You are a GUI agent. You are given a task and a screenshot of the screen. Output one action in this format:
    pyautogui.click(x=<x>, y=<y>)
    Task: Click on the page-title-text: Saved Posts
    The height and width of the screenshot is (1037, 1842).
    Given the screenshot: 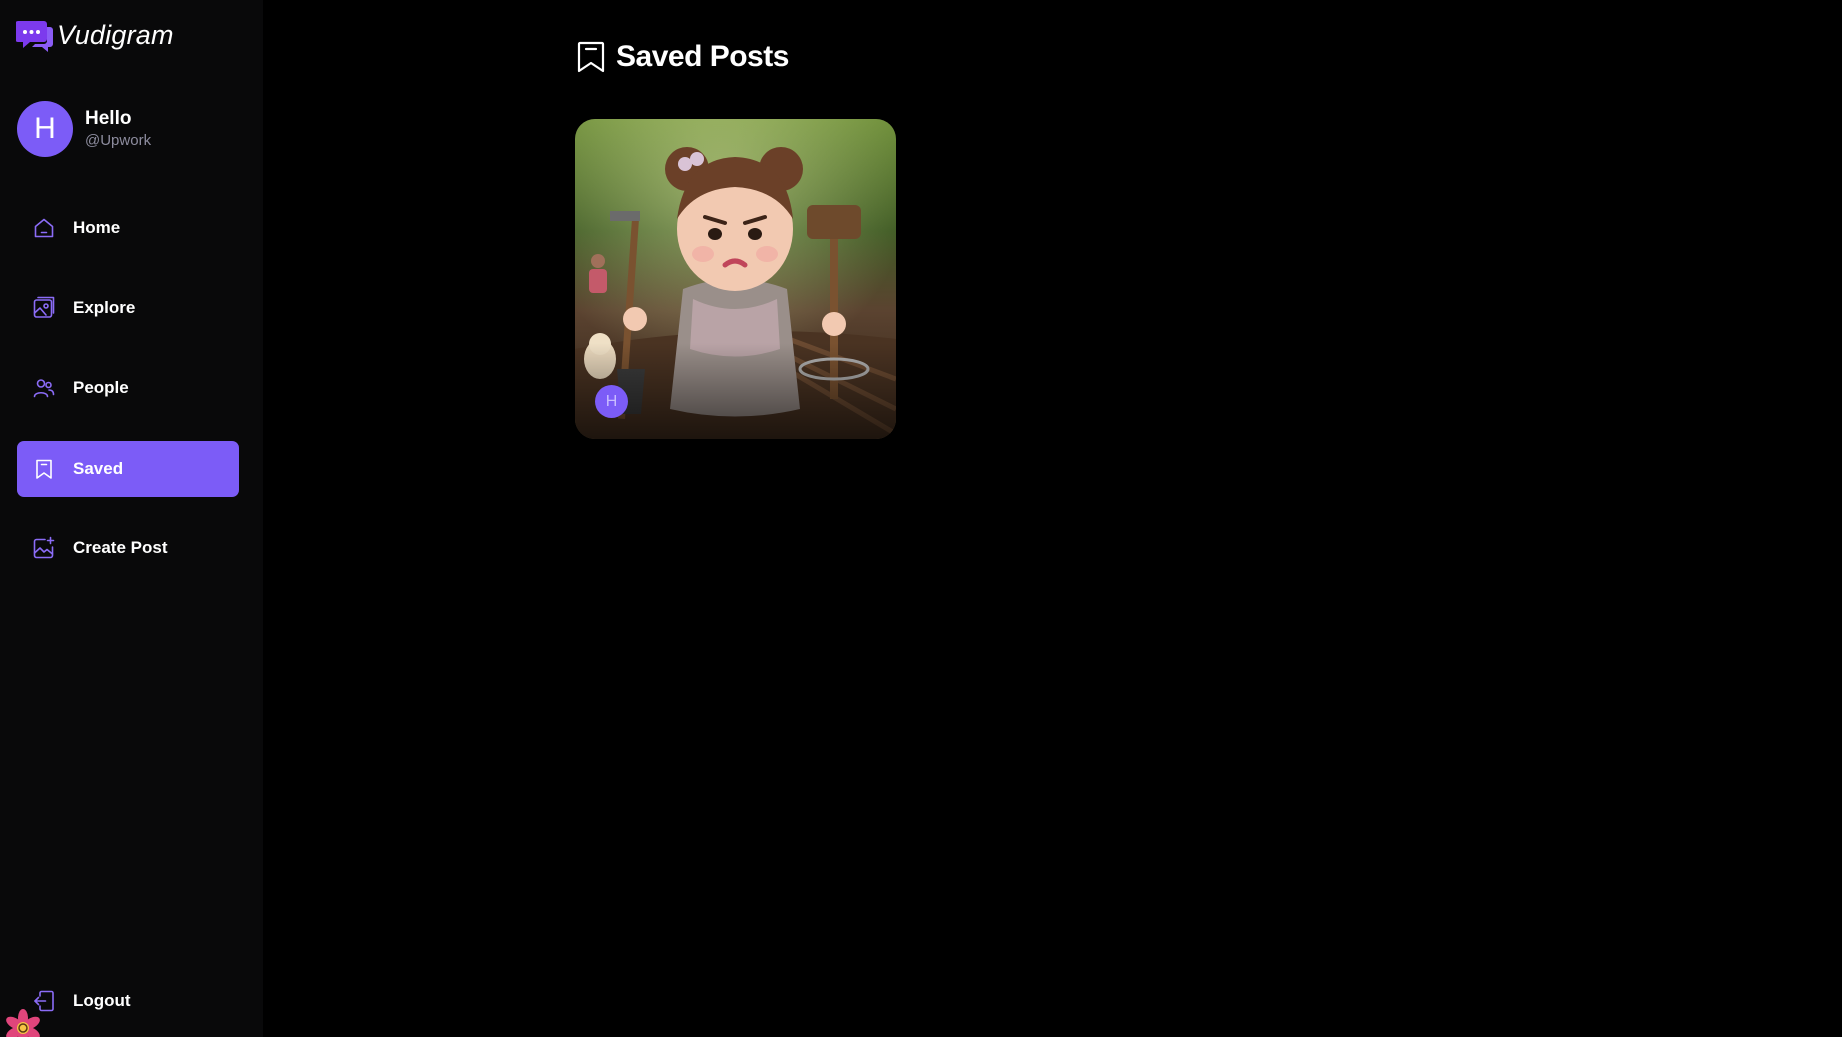 What is the action you would take?
    pyautogui.click(x=702, y=56)
    